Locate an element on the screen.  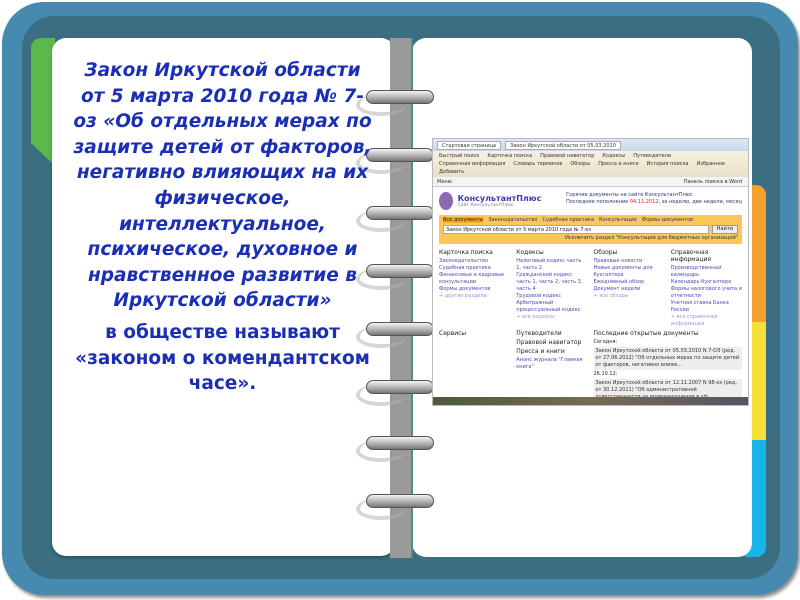
section-more-link: + все кодексы is located at coordinates (535, 317).